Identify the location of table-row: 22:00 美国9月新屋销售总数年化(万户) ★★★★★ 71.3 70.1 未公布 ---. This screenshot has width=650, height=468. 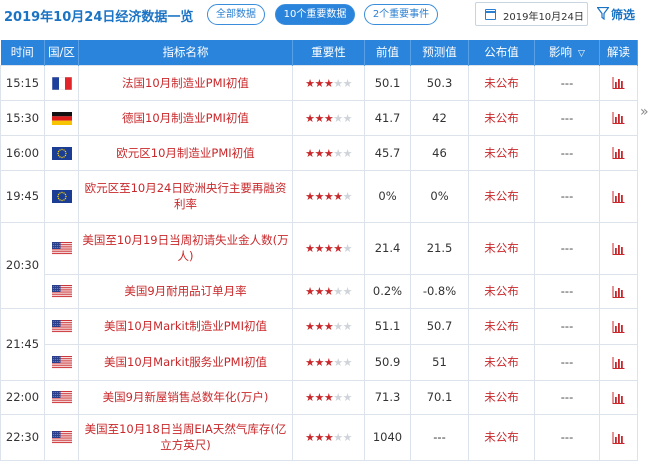
(319, 397).